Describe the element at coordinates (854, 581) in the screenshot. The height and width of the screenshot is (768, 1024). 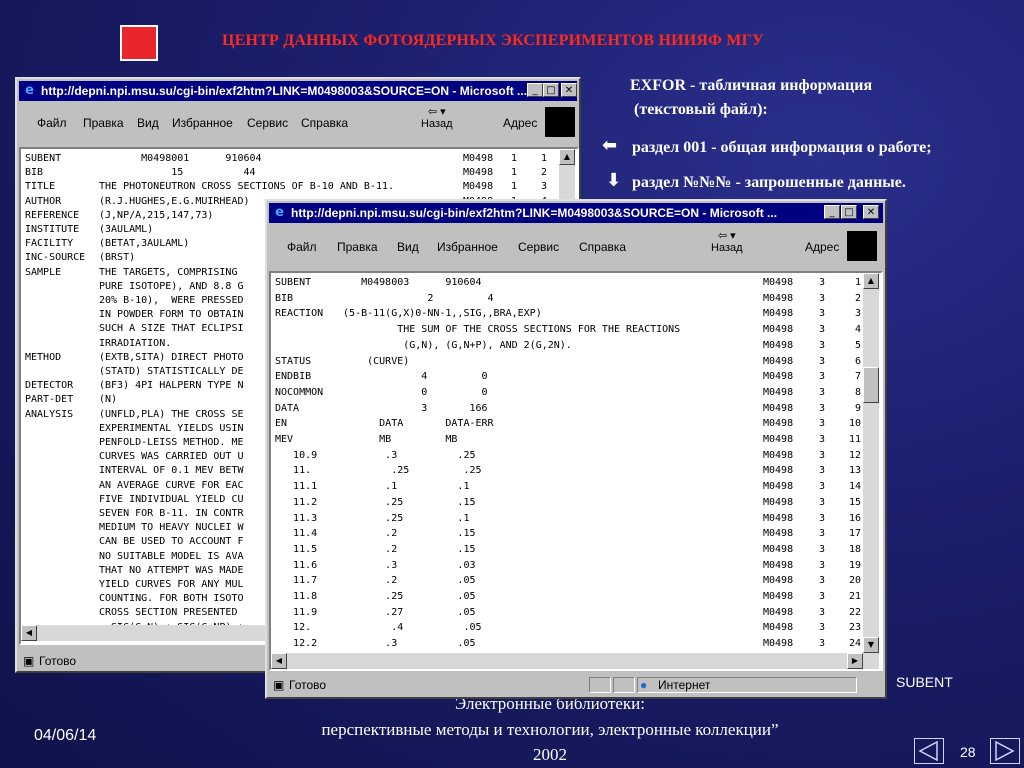
I see `record-line: 20` at that location.